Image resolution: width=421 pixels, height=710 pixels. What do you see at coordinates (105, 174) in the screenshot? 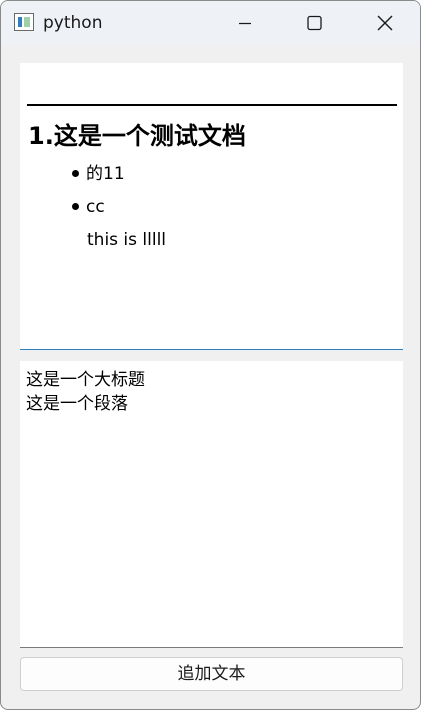
I see `list-item-label: 的11` at bounding box center [105, 174].